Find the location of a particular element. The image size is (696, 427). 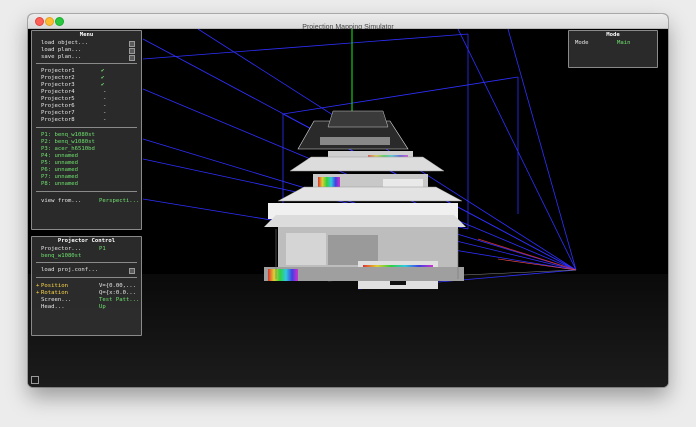

projector-toggle-2: Projector2 ✔ is located at coordinates (88, 78).